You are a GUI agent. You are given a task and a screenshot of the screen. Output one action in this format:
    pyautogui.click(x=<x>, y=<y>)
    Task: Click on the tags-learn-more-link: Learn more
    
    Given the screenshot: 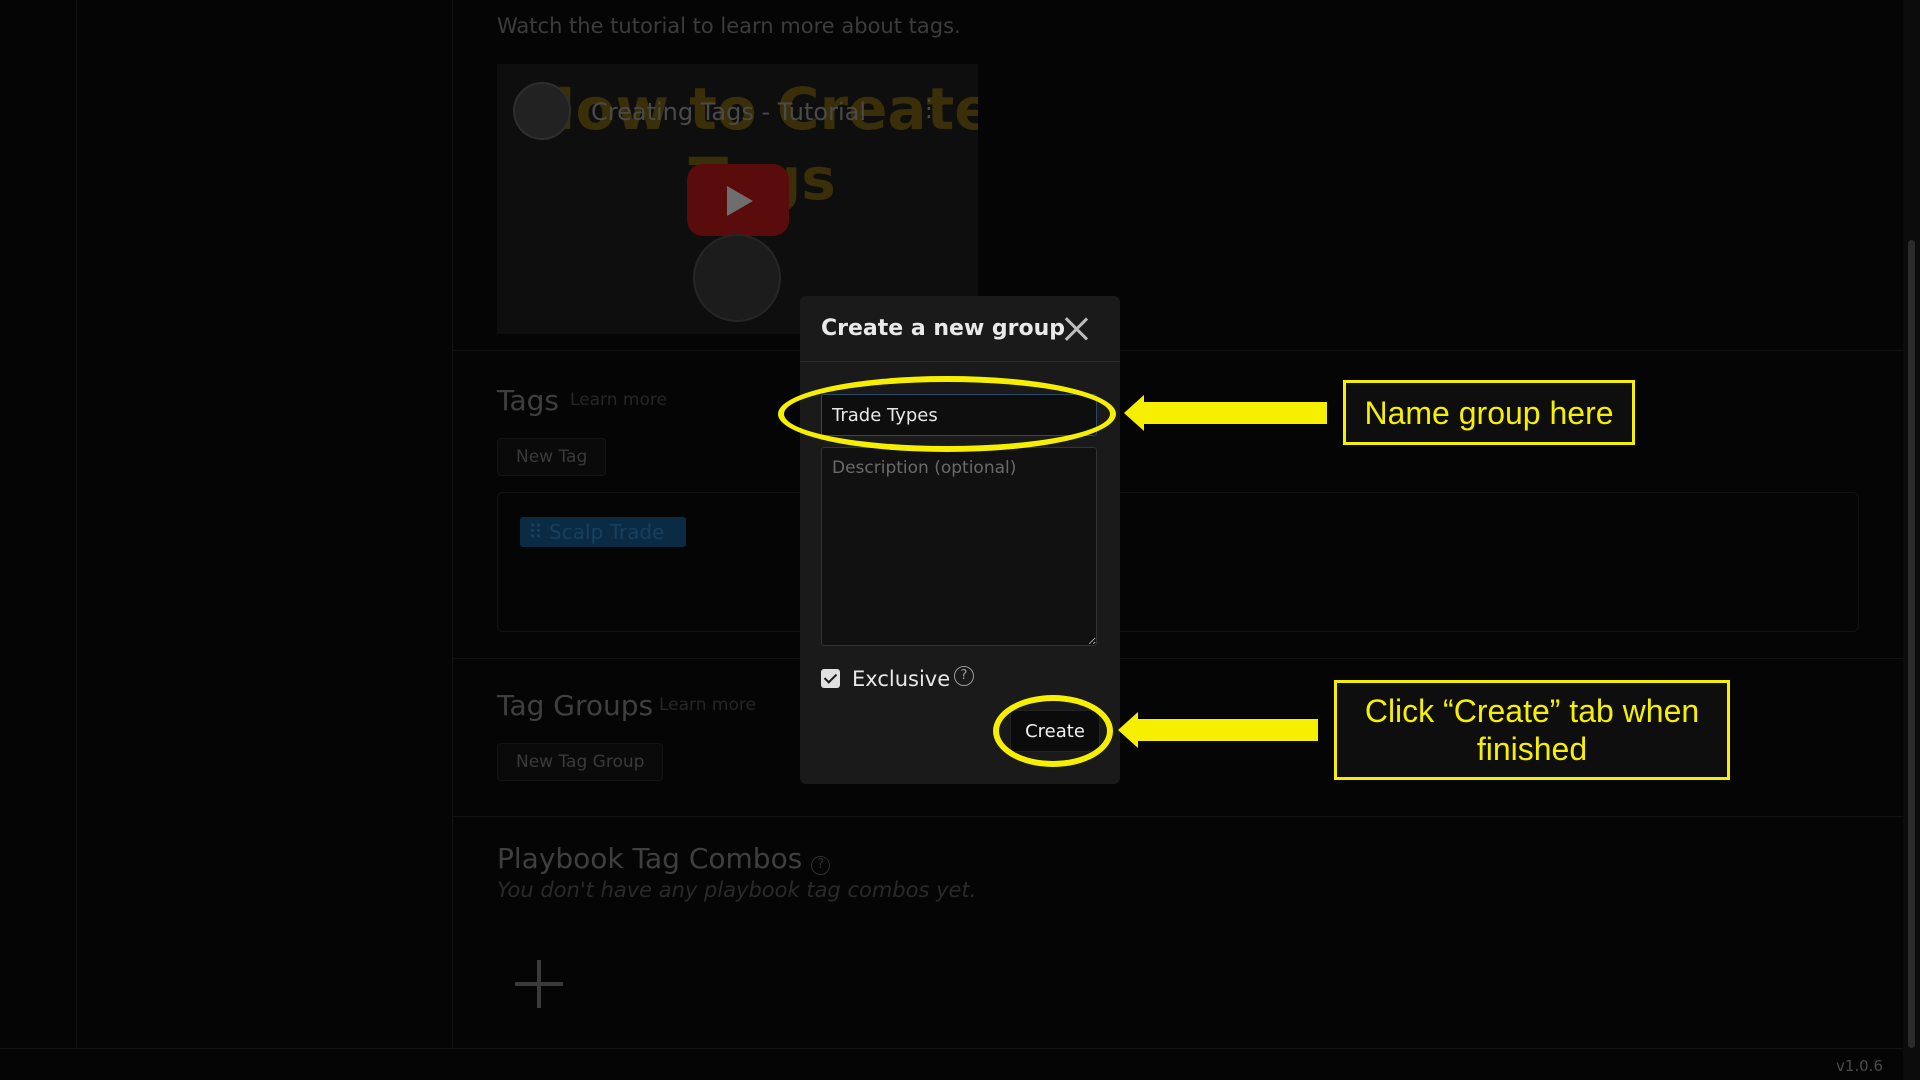 What is the action you would take?
    pyautogui.click(x=618, y=400)
    